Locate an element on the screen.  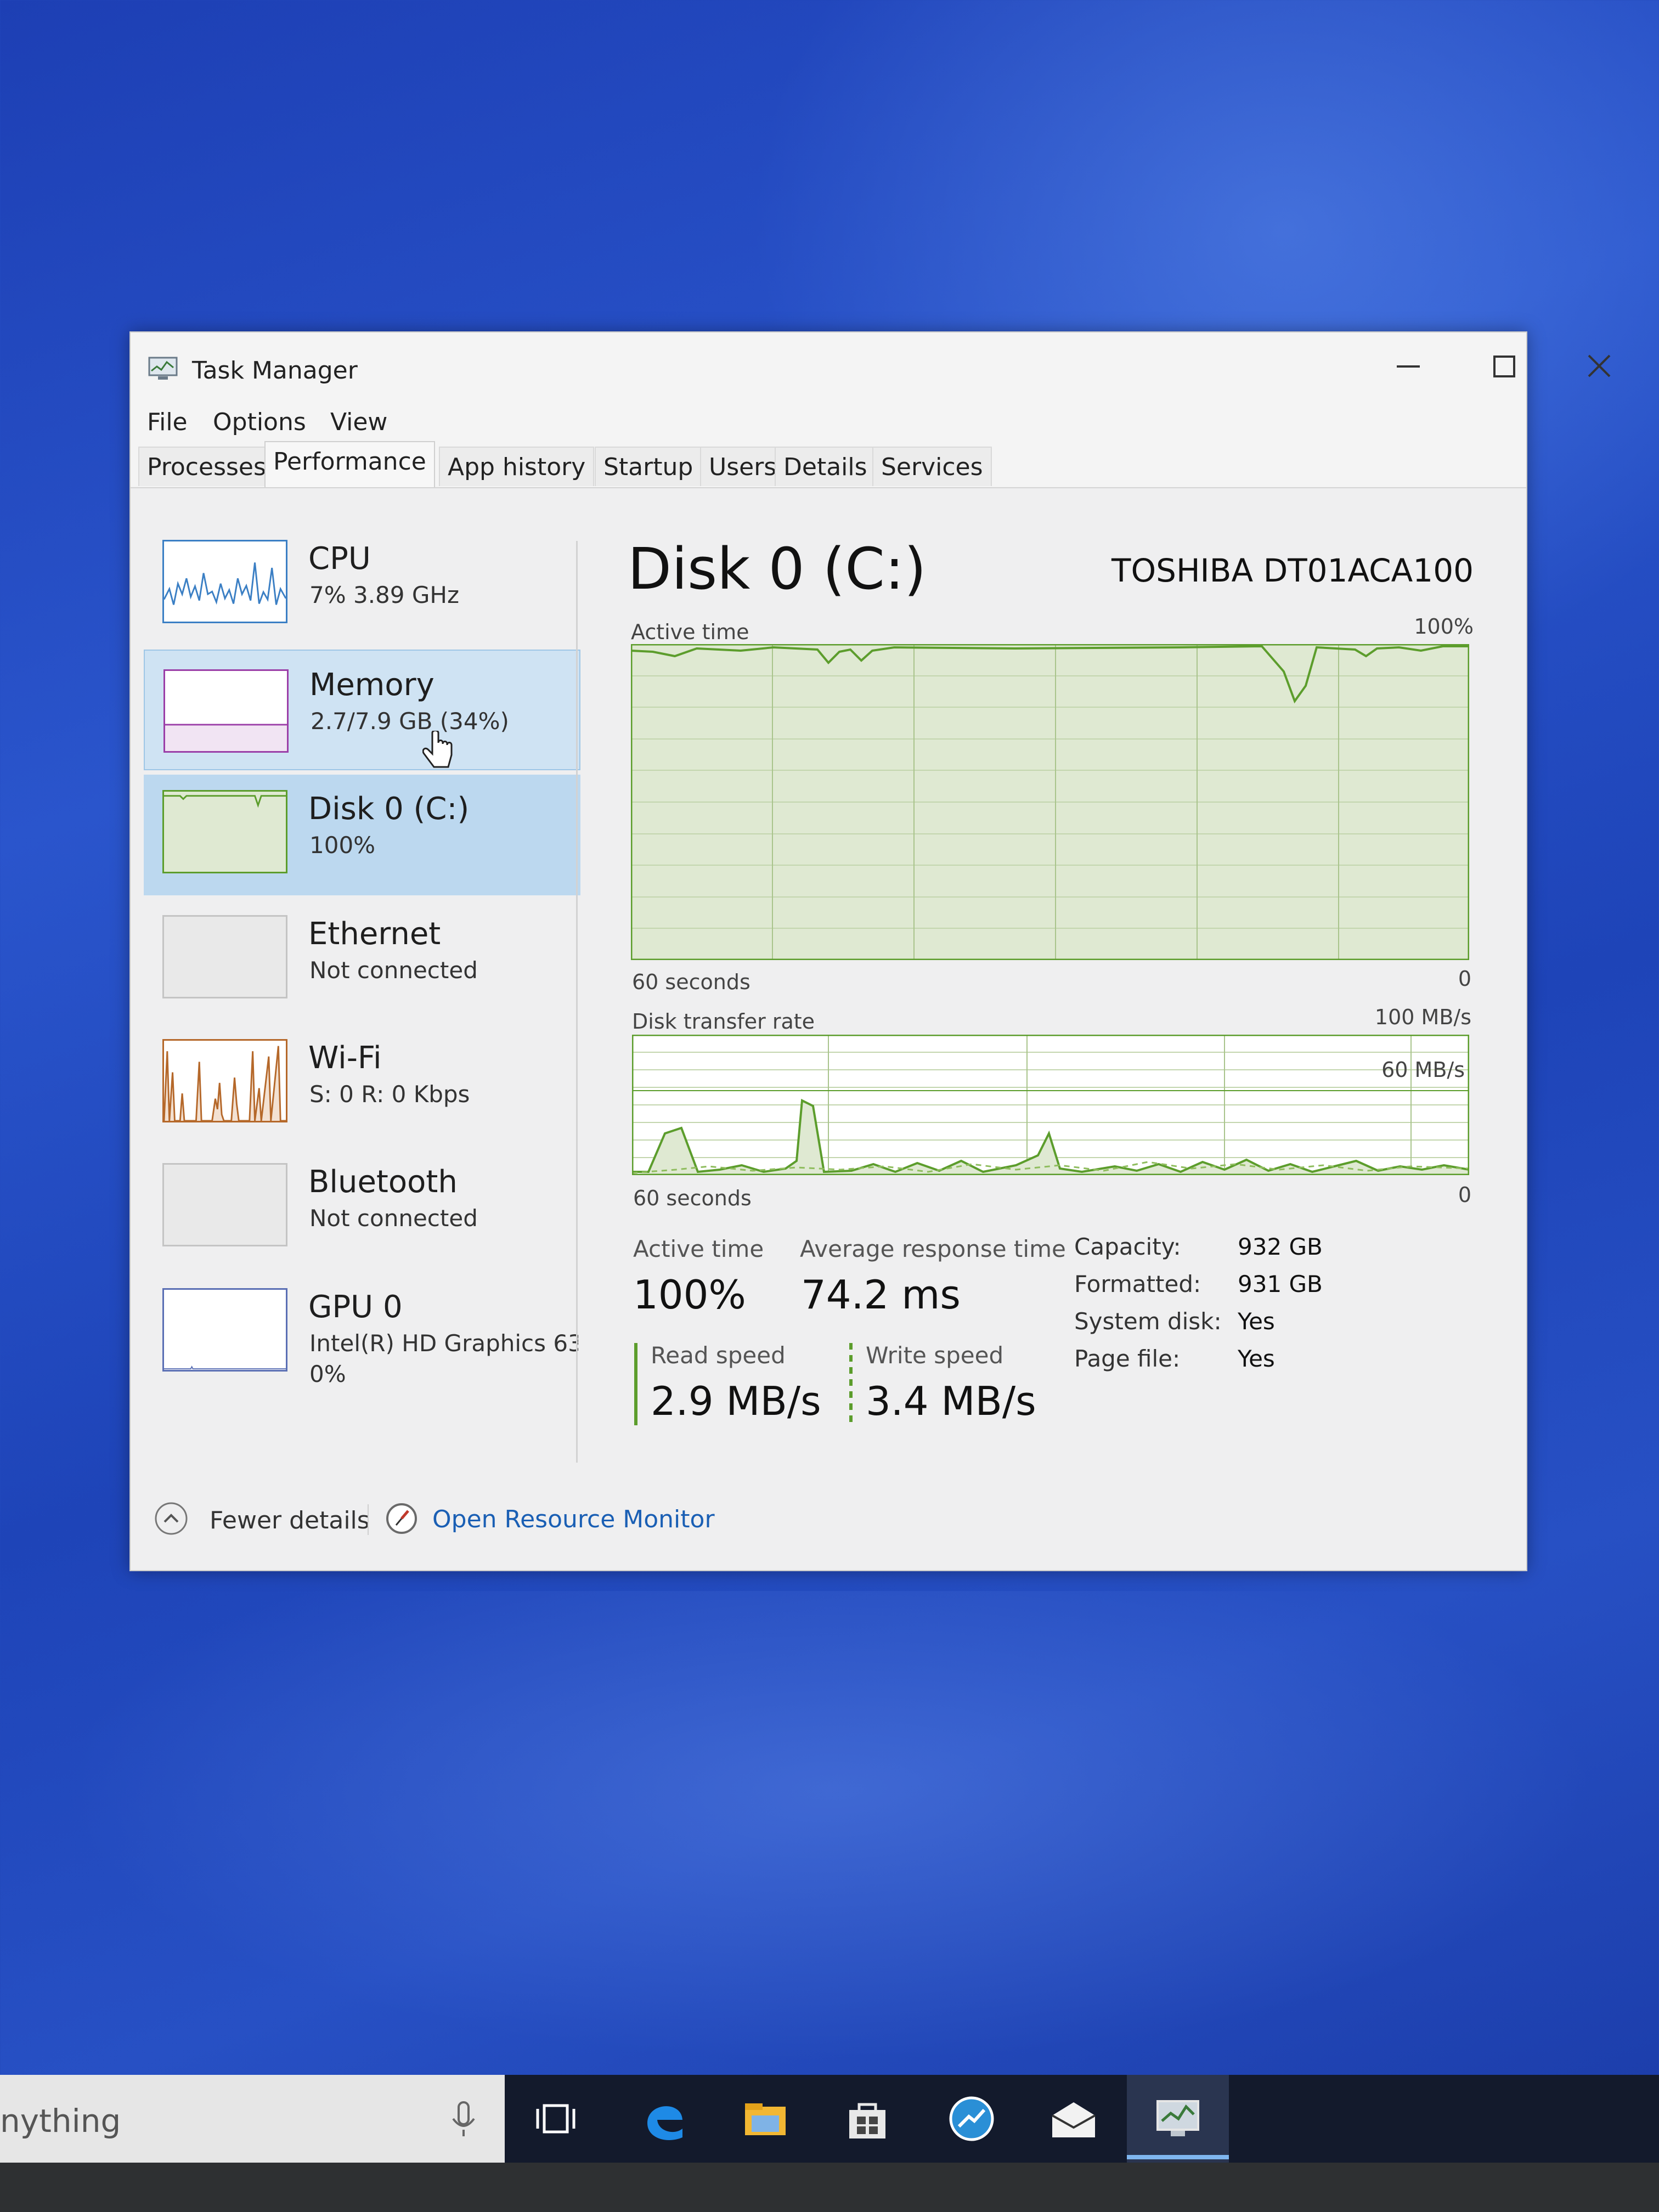
ethernet-thumbnail-graph is located at coordinates (225, 957).